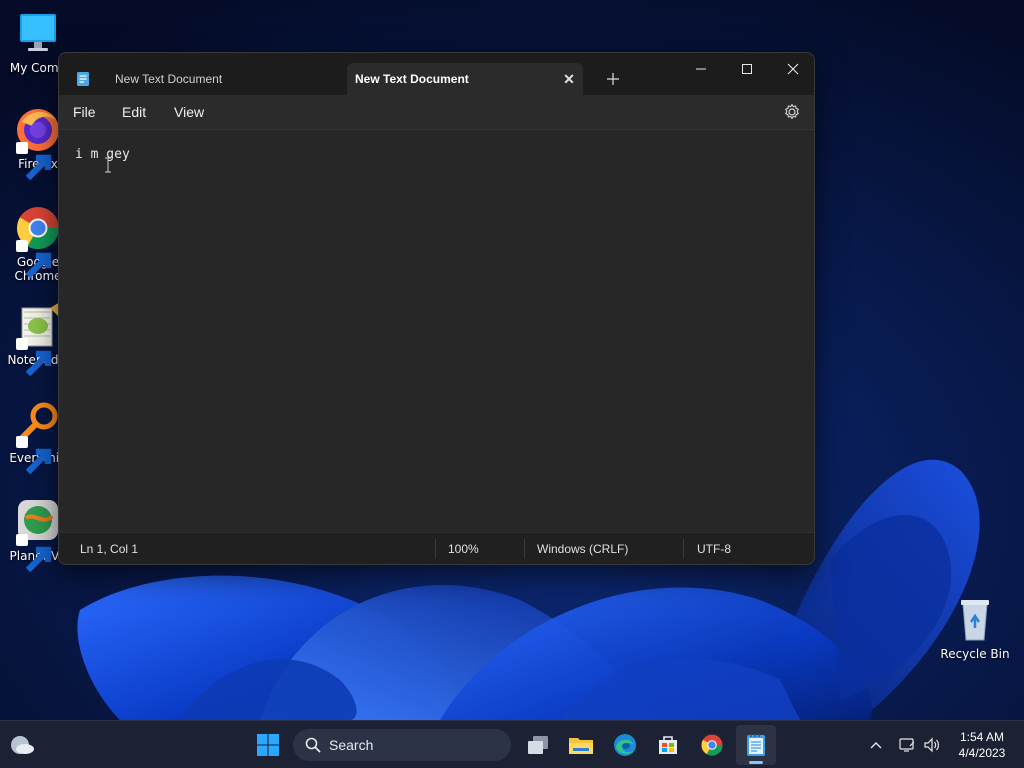  I want to click on tab-new-text-document-2: New Text Document ✕, so click(465, 79).